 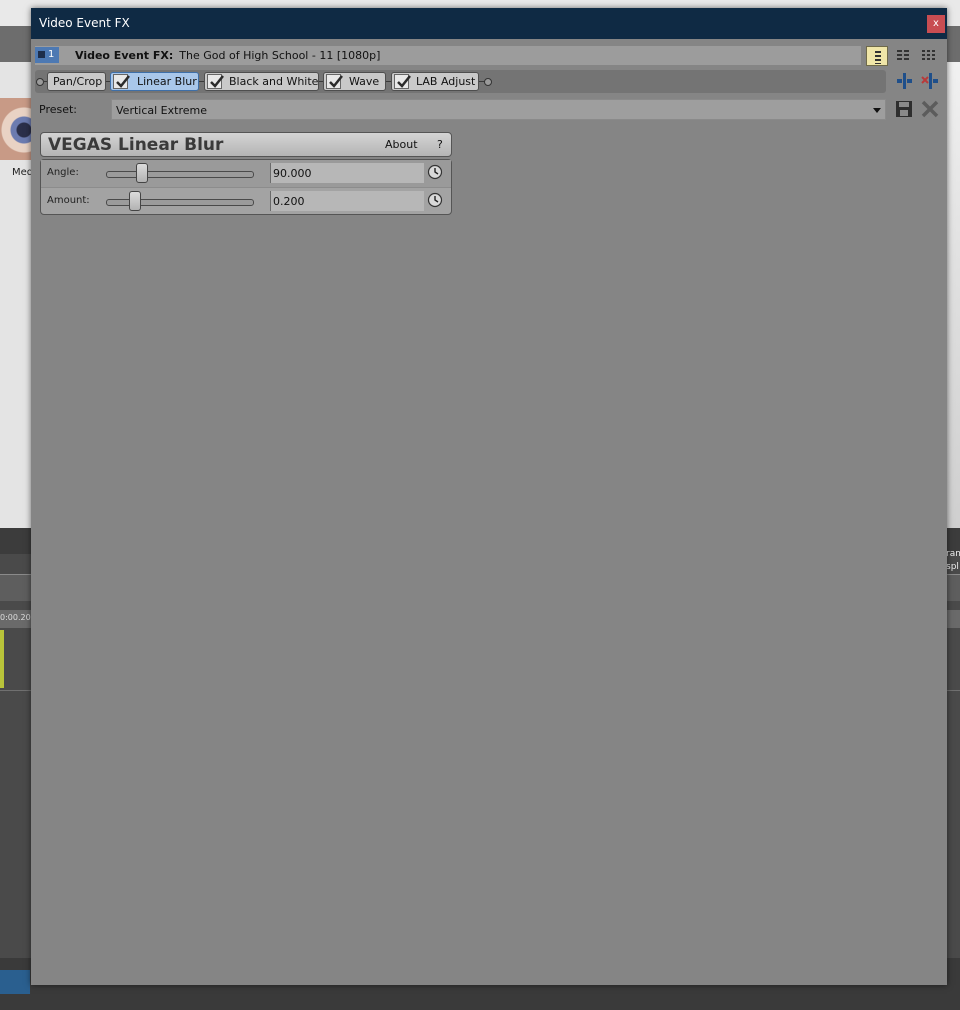 I want to click on view-grid-icon, so click(x=929, y=56).